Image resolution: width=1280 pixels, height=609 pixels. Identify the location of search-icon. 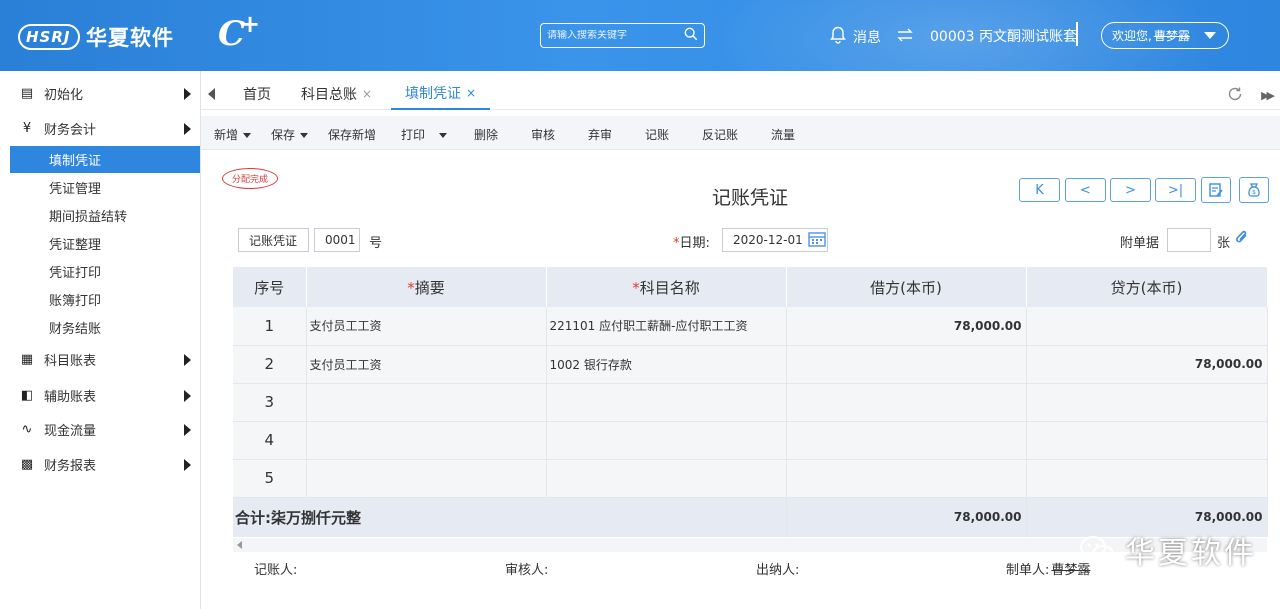
(691, 34).